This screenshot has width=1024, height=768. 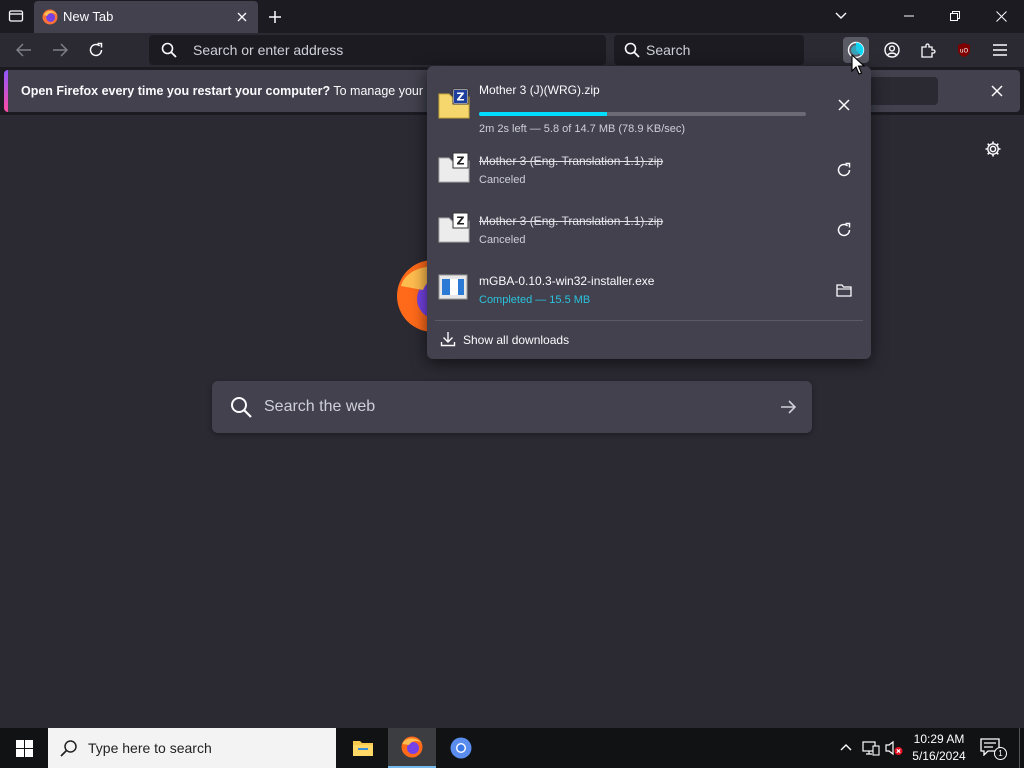 I want to click on navigation-toolbar: uO, so click(x=512, y=50).